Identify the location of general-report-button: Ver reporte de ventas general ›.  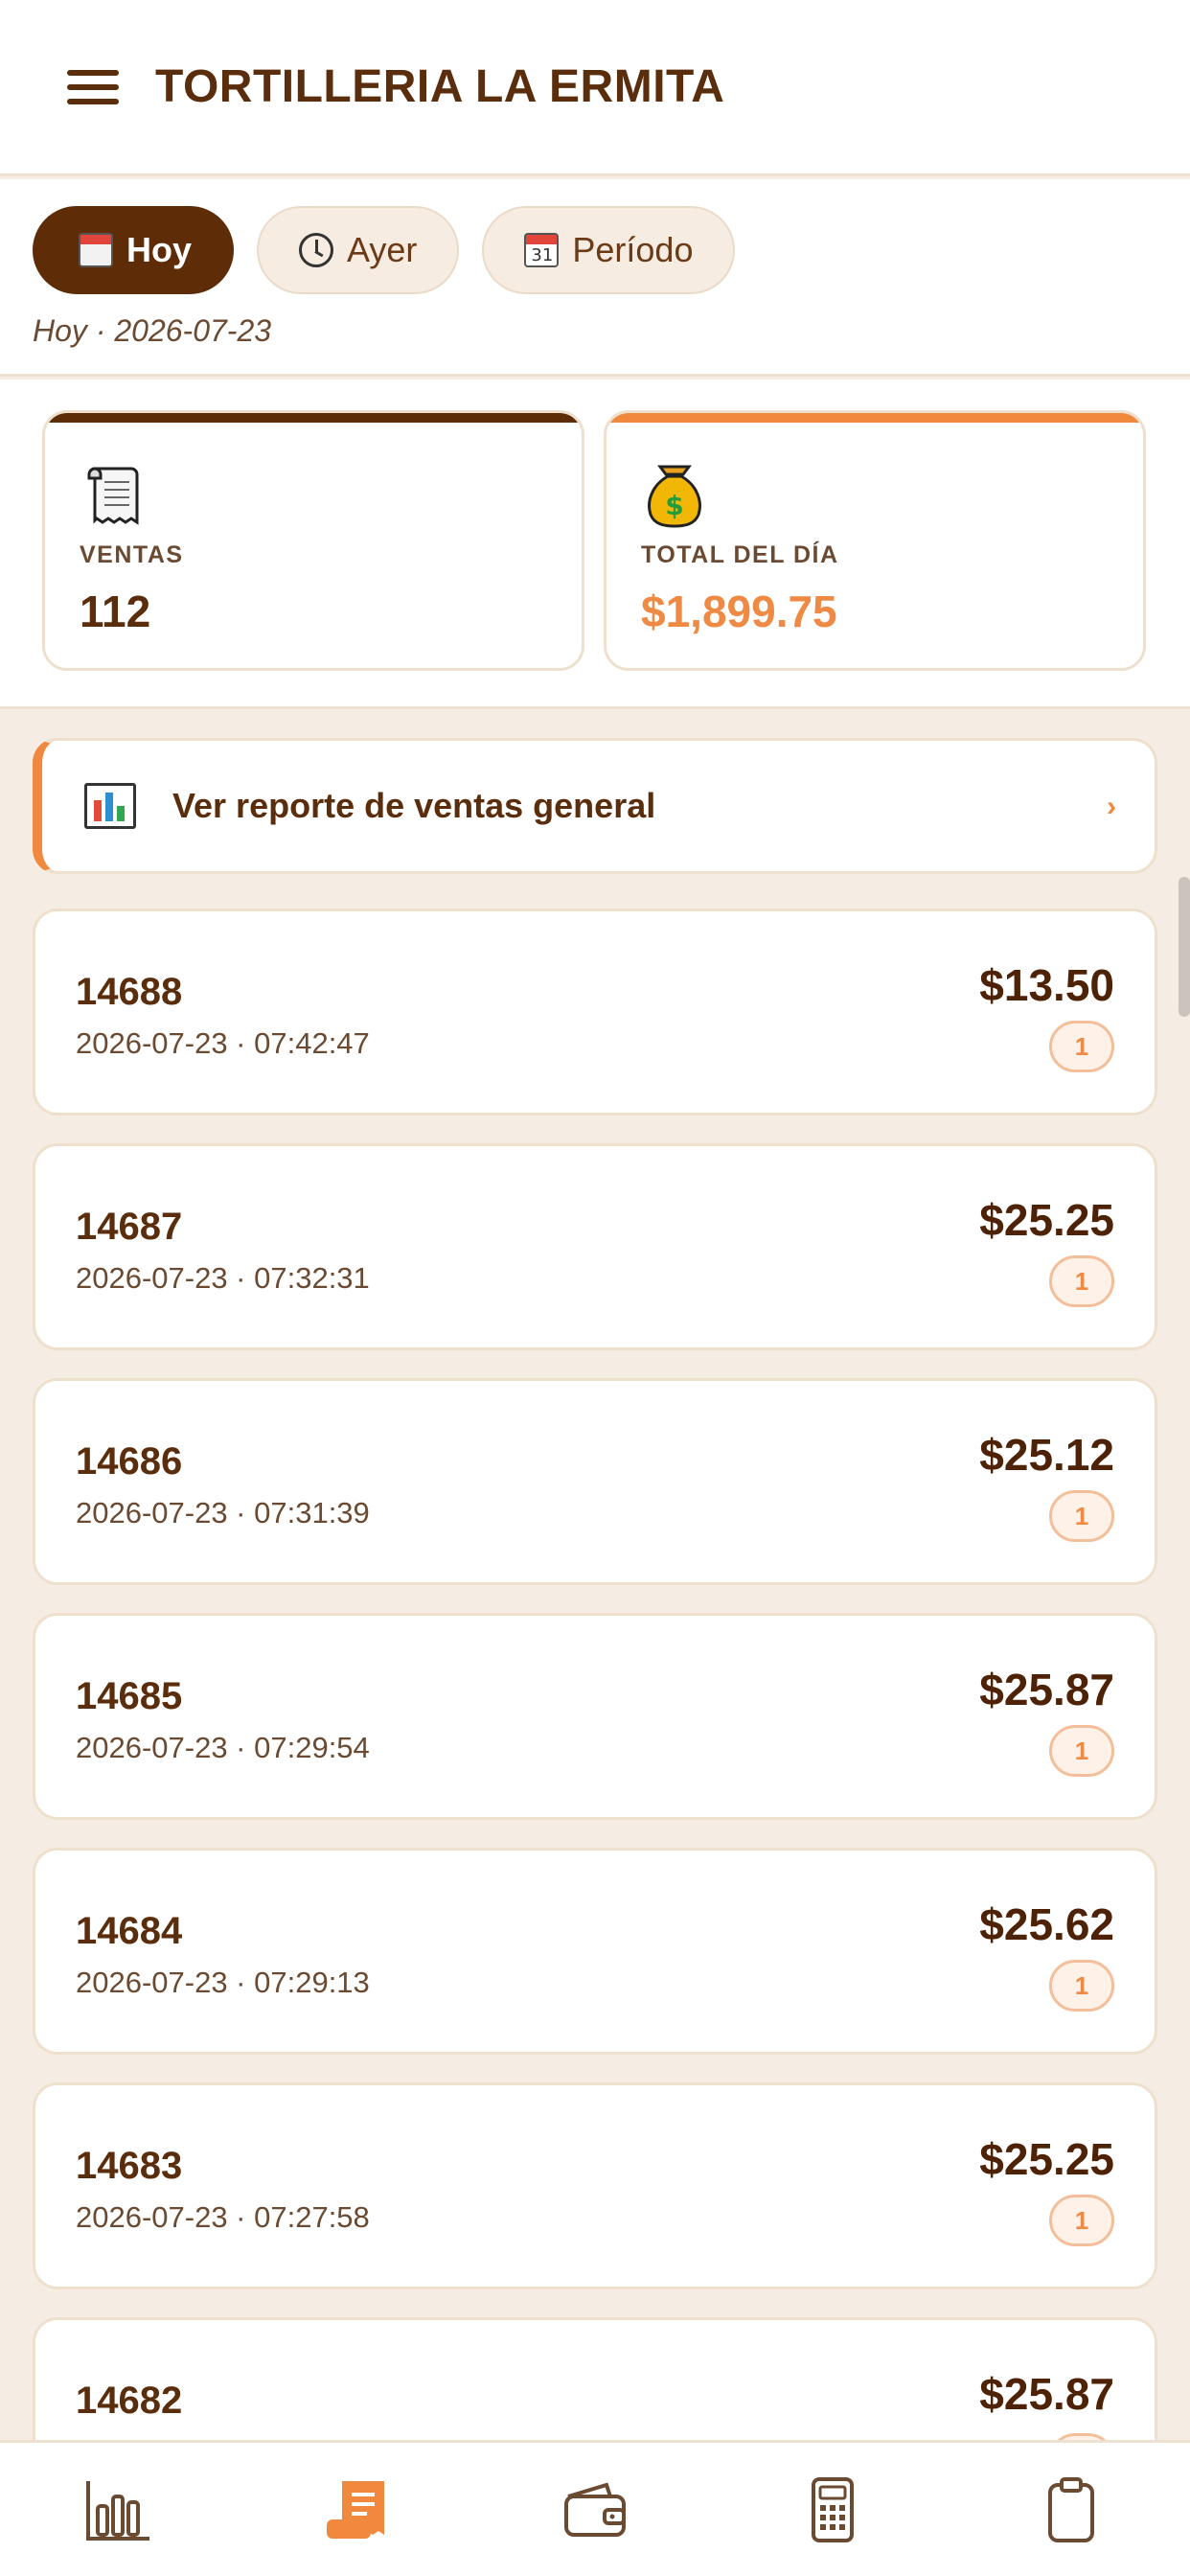
(595, 806).